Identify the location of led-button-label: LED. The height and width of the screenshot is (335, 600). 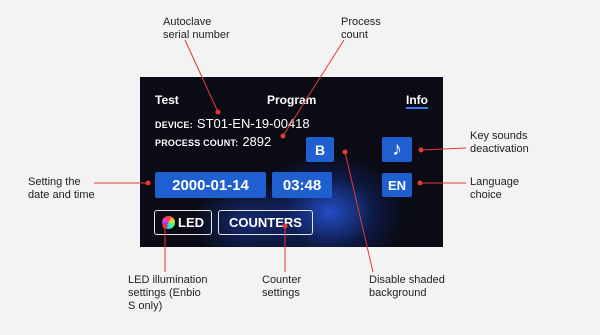
(191, 222).